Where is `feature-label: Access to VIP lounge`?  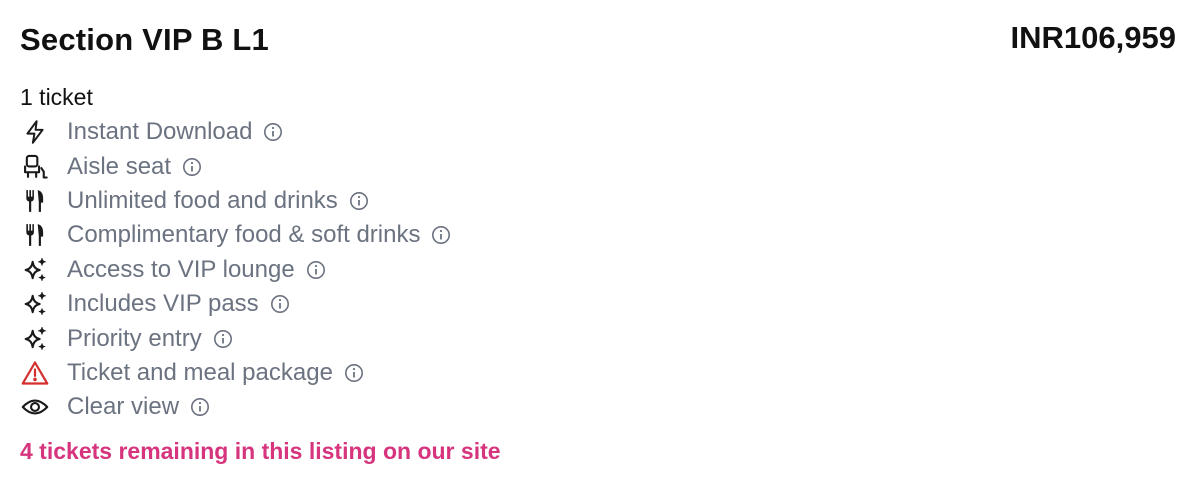
feature-label: Access to VIP lounge is located at coordinates (181, 269).